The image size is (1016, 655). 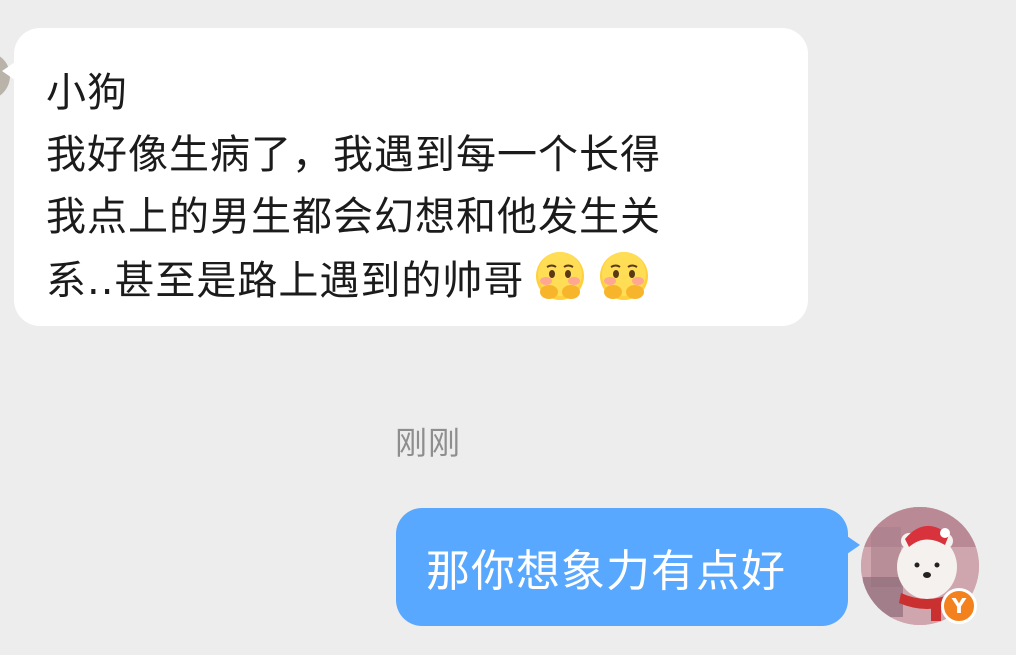 I want to click on message-line: 我好像生病了，我遇到每一个长得, so click(x=353, y=155).